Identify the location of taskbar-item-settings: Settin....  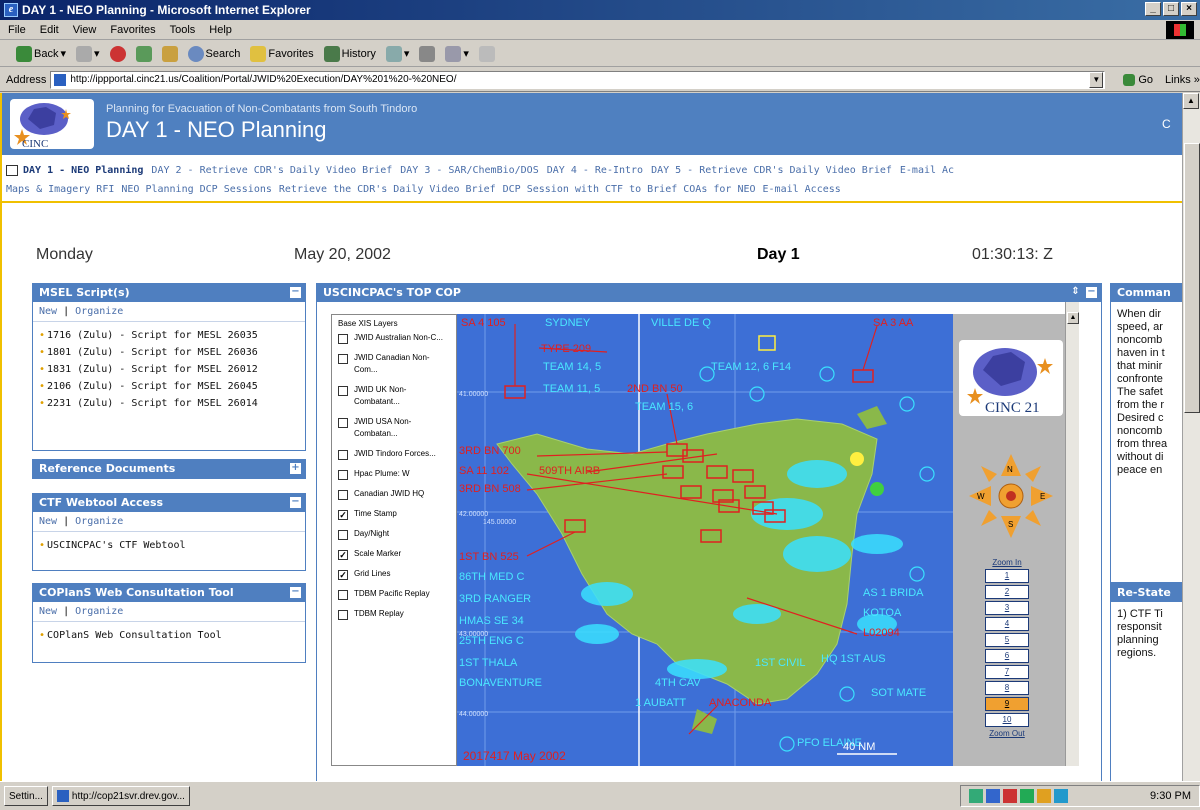
(26, 796).